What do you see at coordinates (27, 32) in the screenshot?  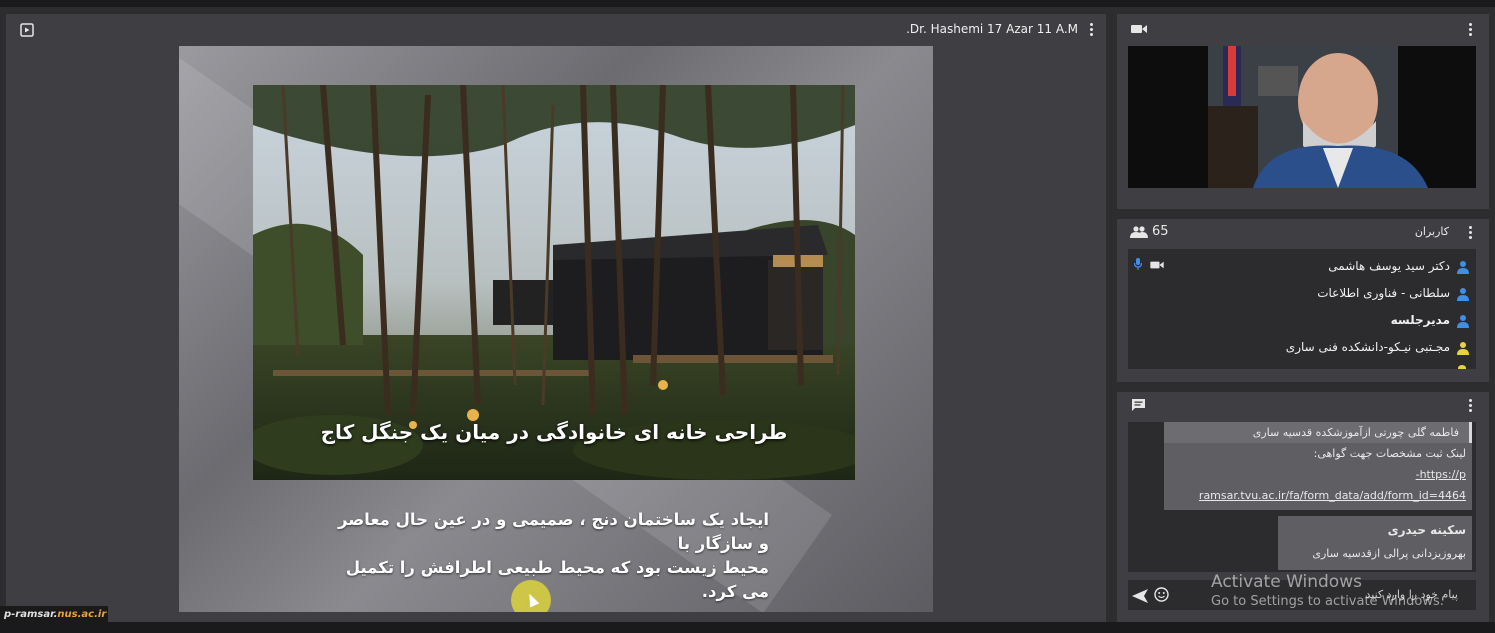 I see `screen-share-icon` at bounding box center [27, 32].